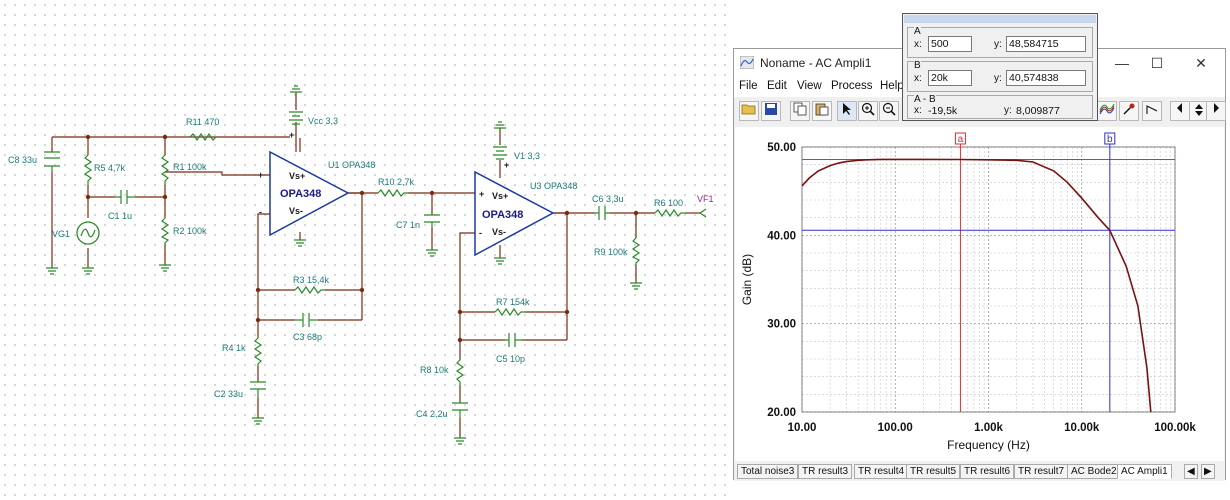 The height and width of the screenshot is (500, 1230). What do you see at coordinates (748, 86) in the screenshot?
I see `menu-file: File` at bounding box center [748, 86].